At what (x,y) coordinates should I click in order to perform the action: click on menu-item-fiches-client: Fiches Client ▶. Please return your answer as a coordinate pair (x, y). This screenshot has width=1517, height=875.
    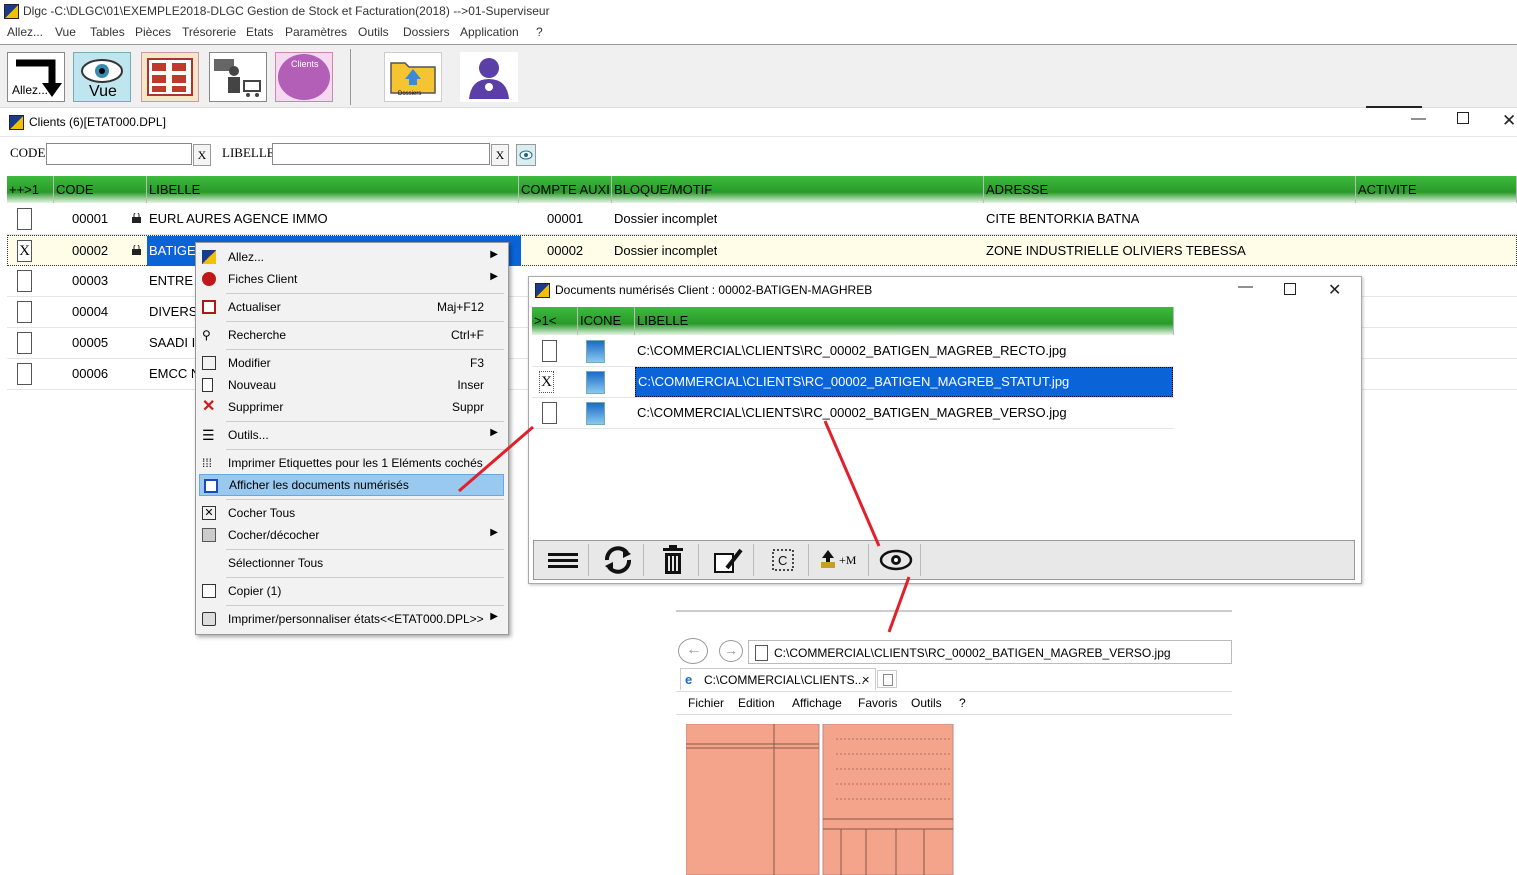
    Looking at the image, I should click on (352, 279).